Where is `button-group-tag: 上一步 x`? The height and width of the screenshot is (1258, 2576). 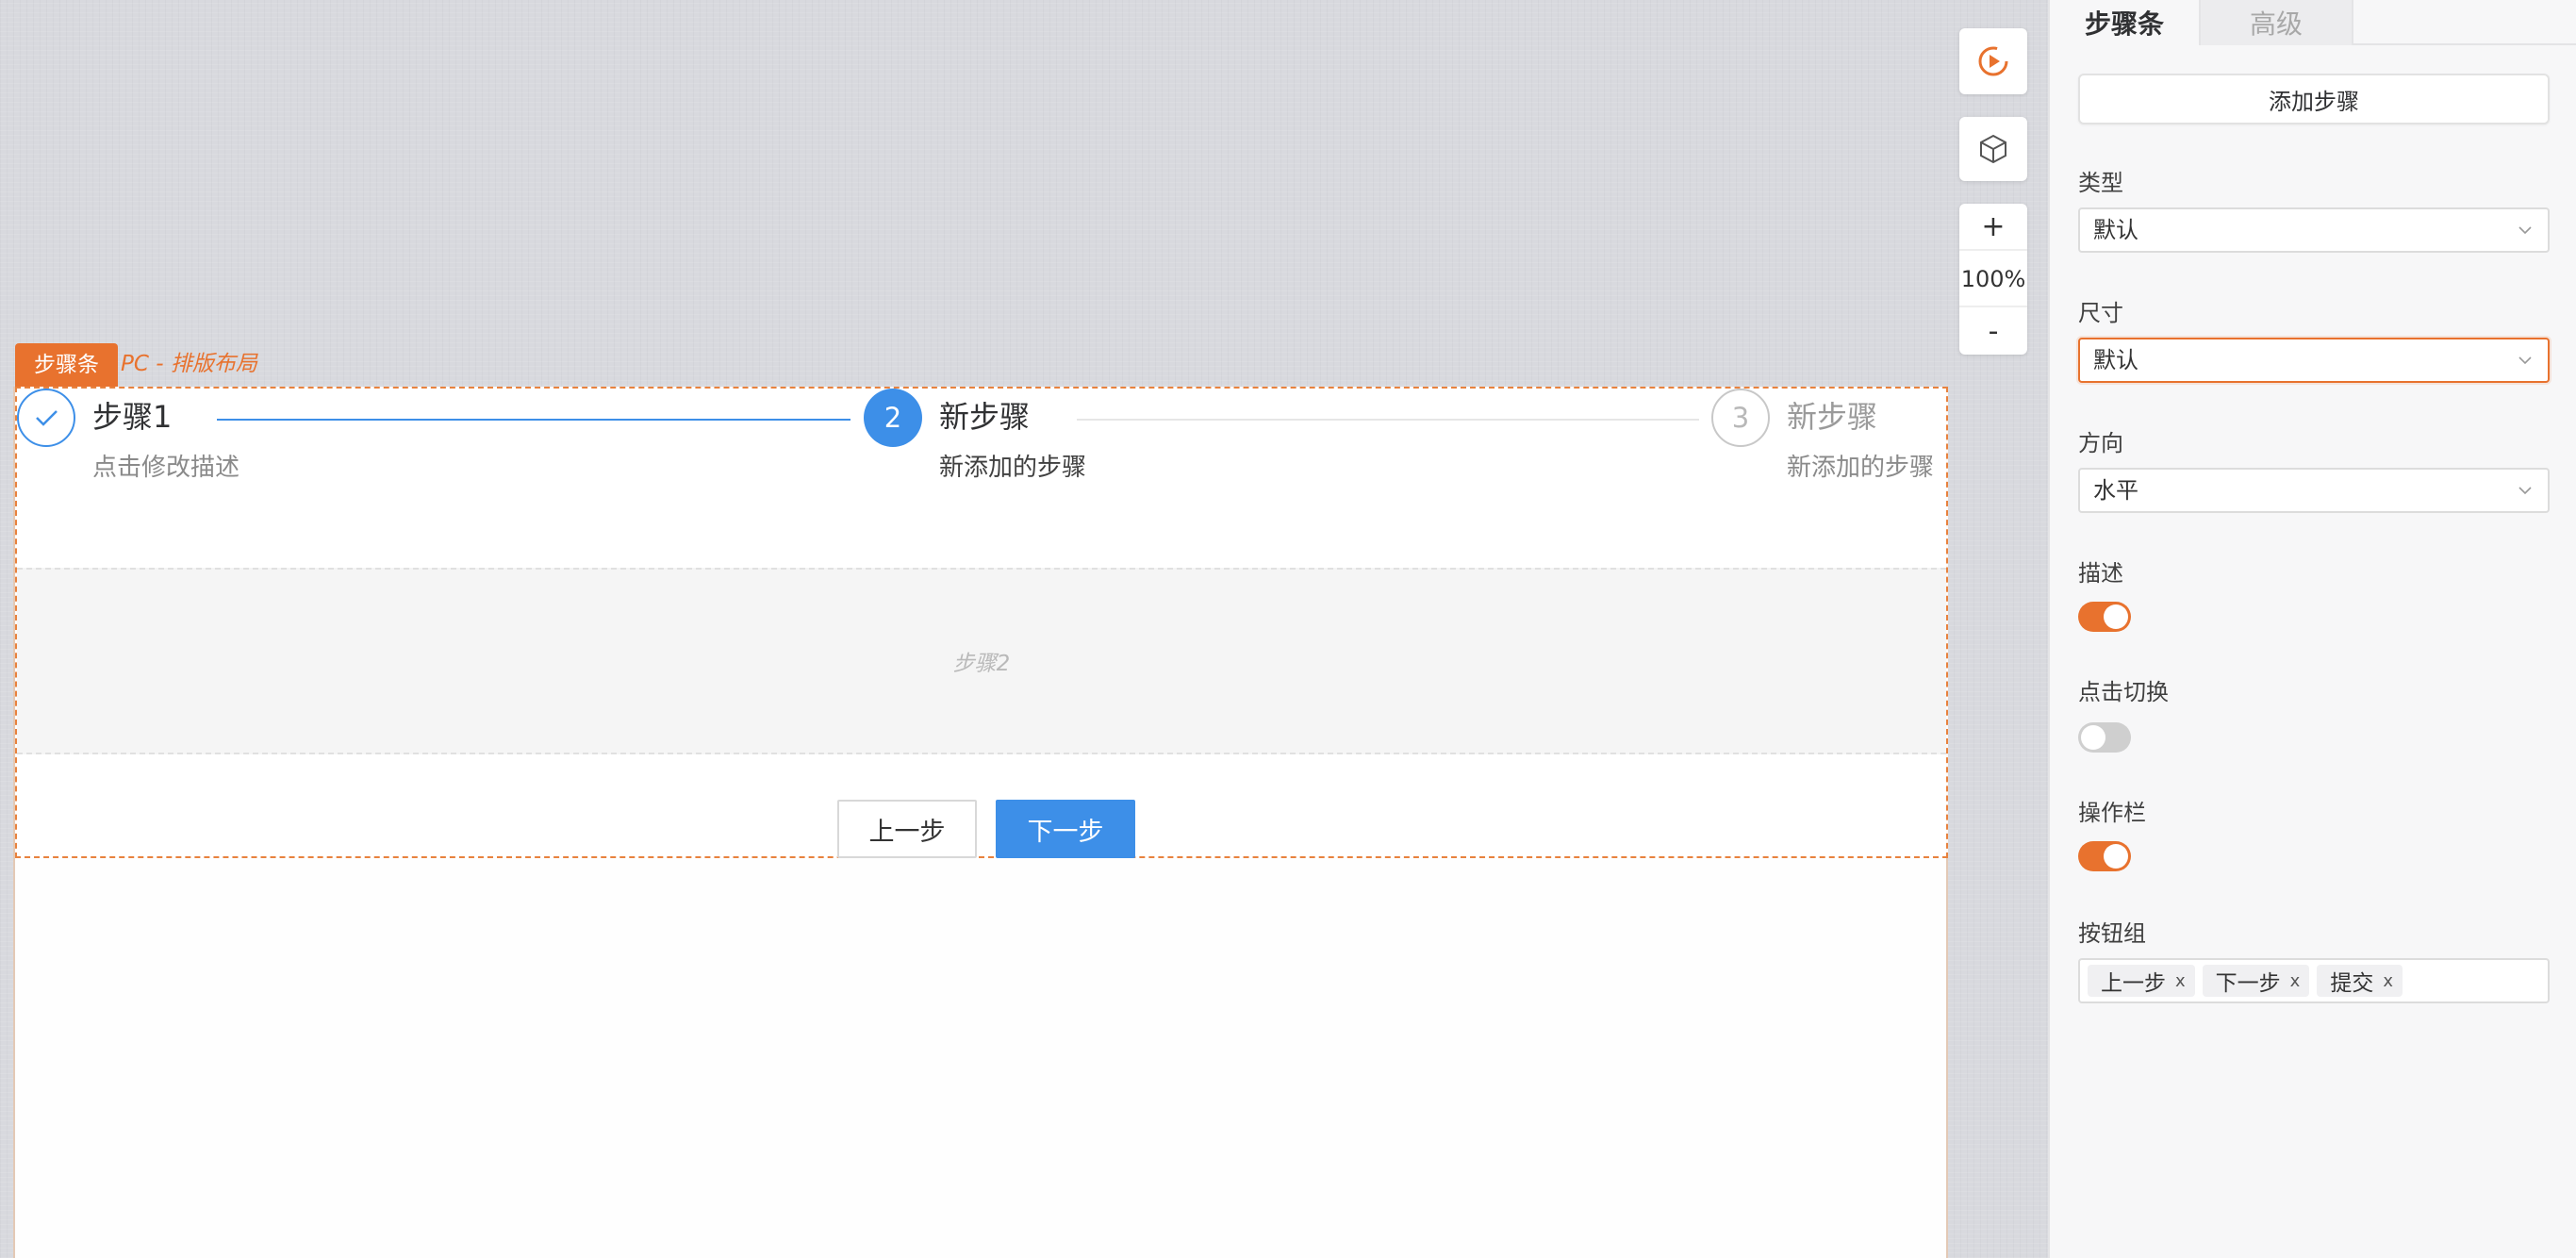 button-group-tag: 上一步 x is located at coordinates (2141, 981).